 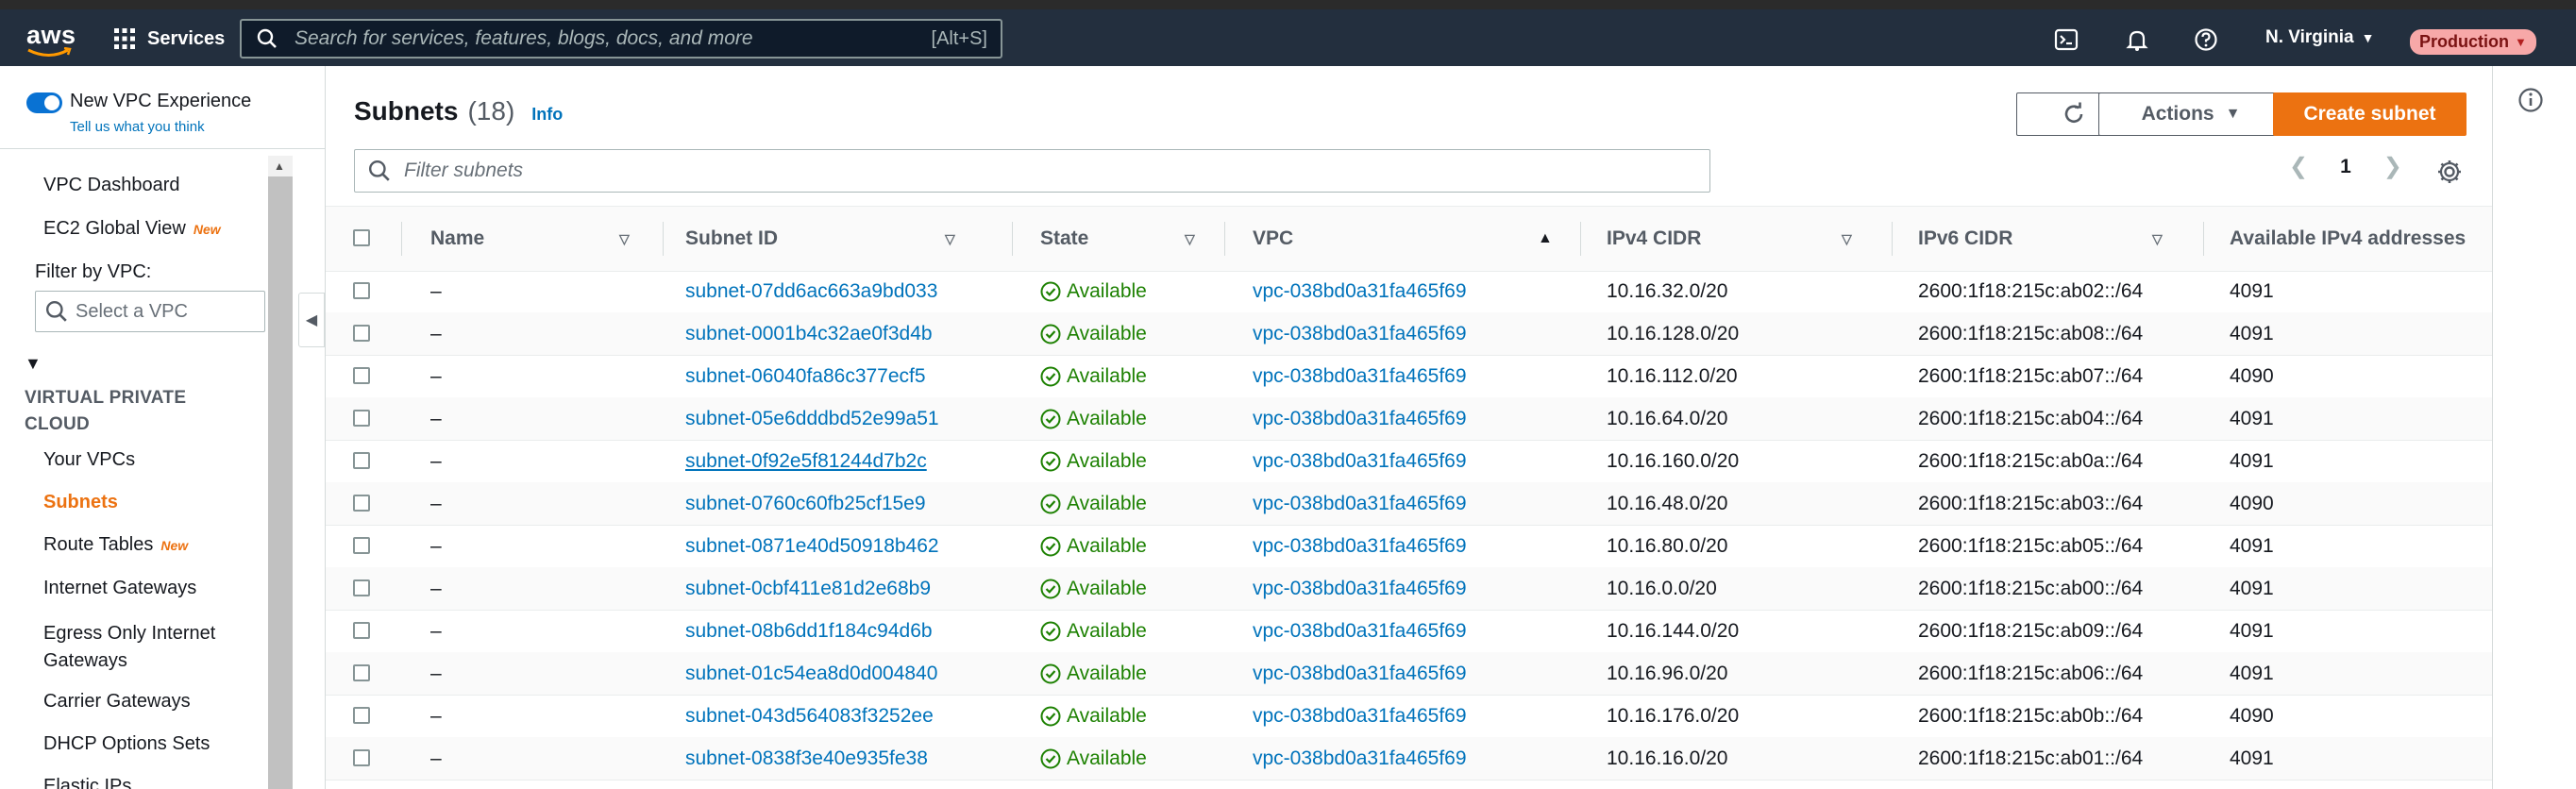 What do you see at coordinates (1545, 238) in the screenshot?
I see `sort-ascending-icon: ▲` at bounding box center [1545, 238].